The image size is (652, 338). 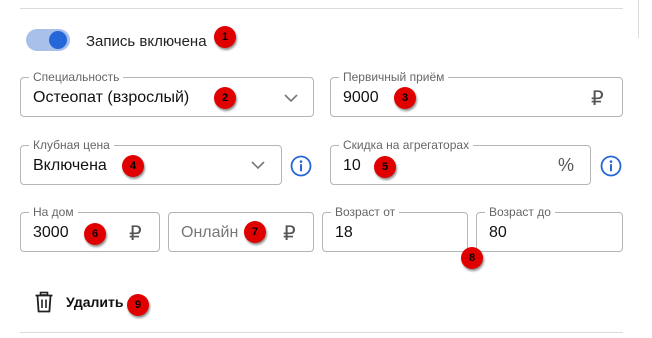 I want to click on age-from-input: Возраст от 18, so click(x=395, y=228).